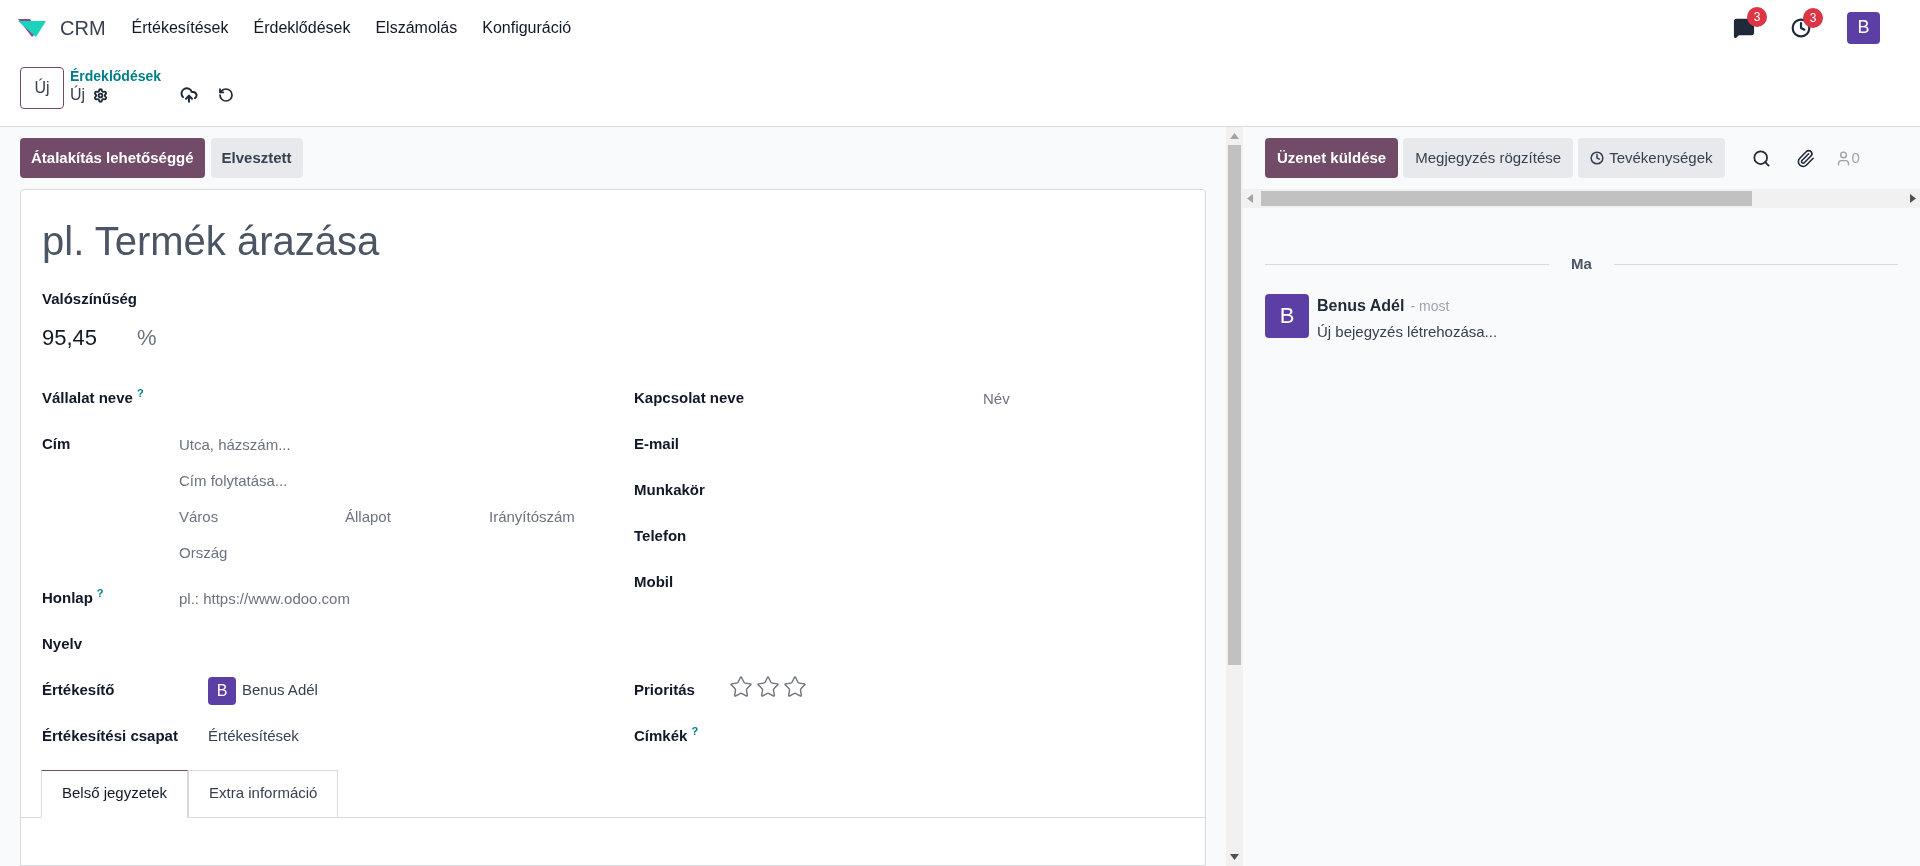 Image resolution: width=1920 pixels, height=866 pixels. Describe the element at coordinates (78, 95) in the screenshot. I see `record-name: Új` at that location.